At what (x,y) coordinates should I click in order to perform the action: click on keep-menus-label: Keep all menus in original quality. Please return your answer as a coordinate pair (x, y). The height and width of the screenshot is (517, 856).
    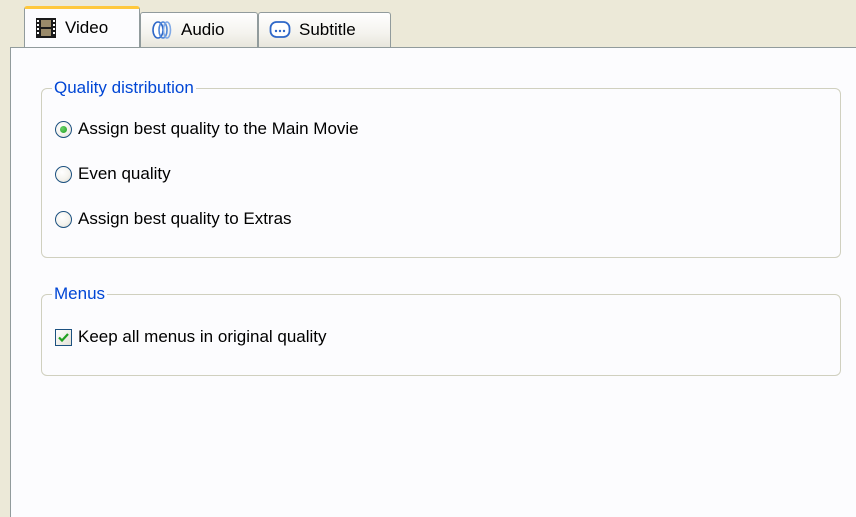
    Looking at the image, I should click on (202, 336).